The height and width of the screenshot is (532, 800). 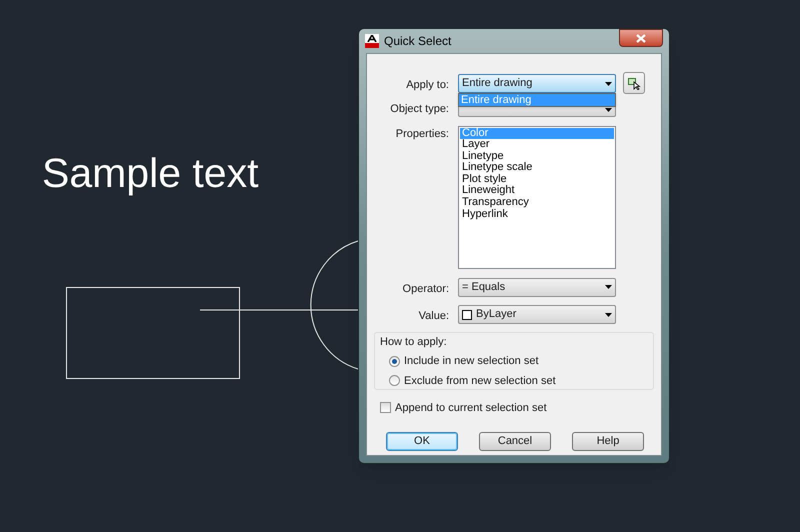 I want to click on properties-listbox: Color Layer Linetype Linetype scale Plot style Lineweight Transparency Hyperlink, so click(x=537, y=197).